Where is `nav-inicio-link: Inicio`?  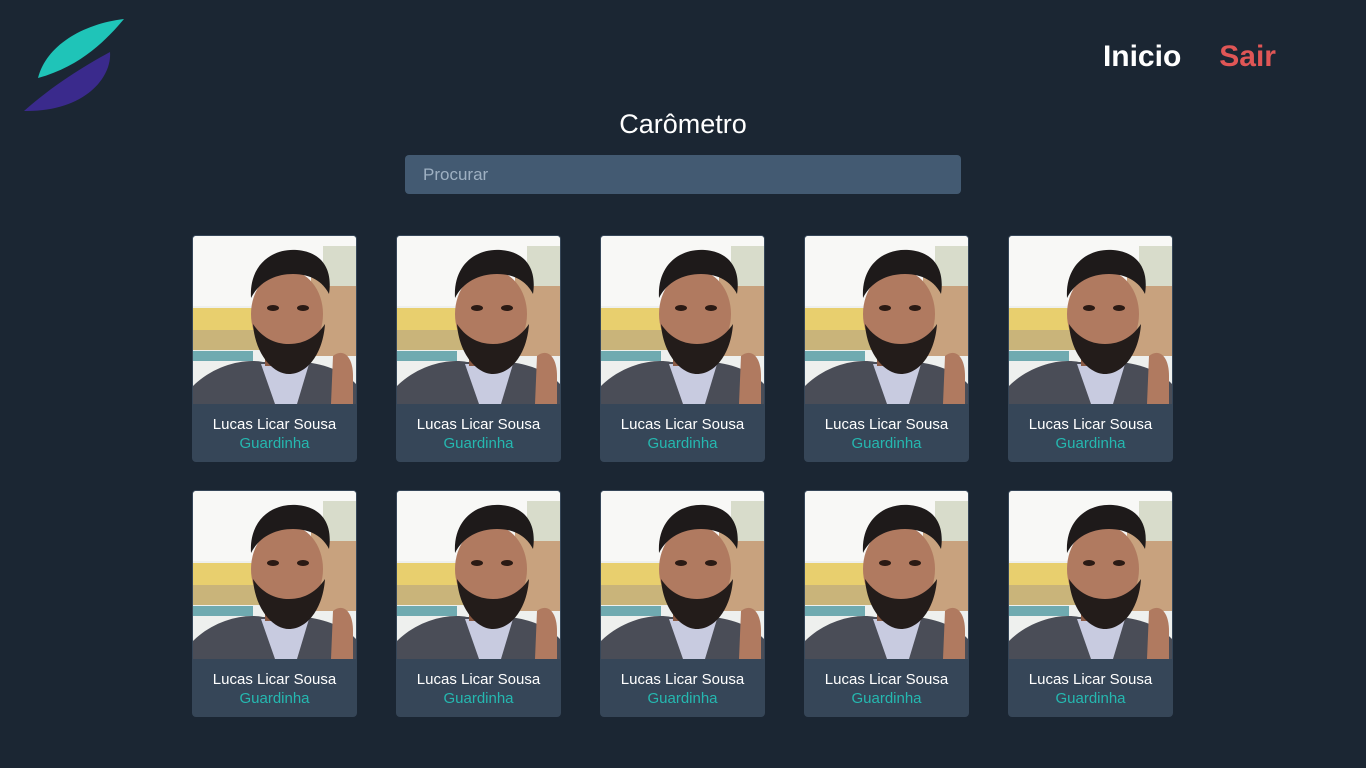
nav-inicio-link: Inicio is located at coordinates (1142, 57).